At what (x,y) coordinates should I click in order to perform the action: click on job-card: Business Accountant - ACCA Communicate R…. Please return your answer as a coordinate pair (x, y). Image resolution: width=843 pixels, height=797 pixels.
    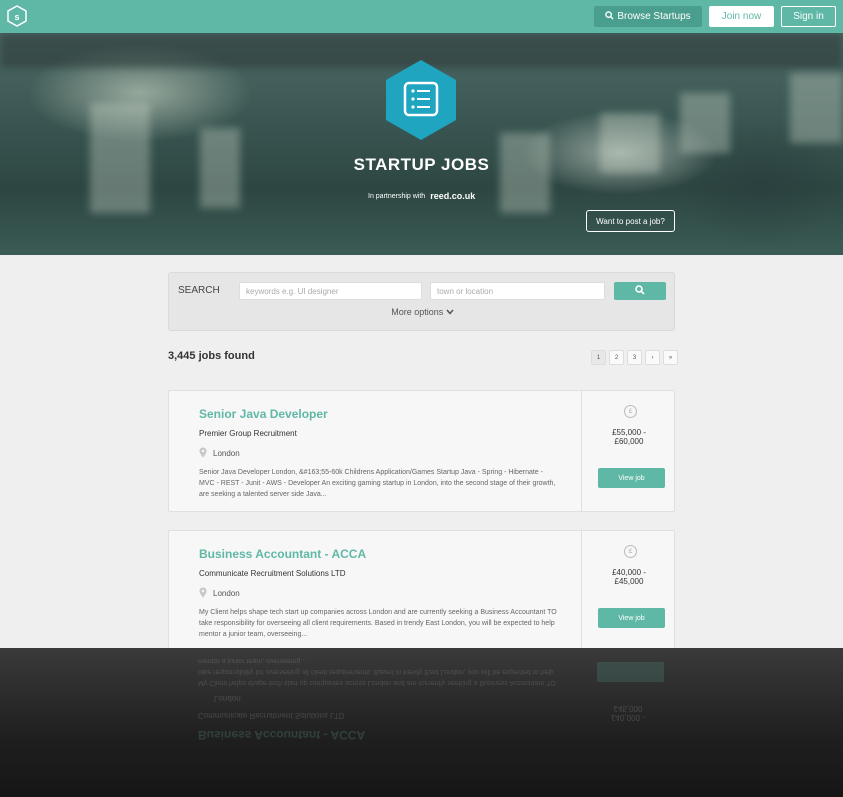
    Looking at the image, I should click on (421, 591).